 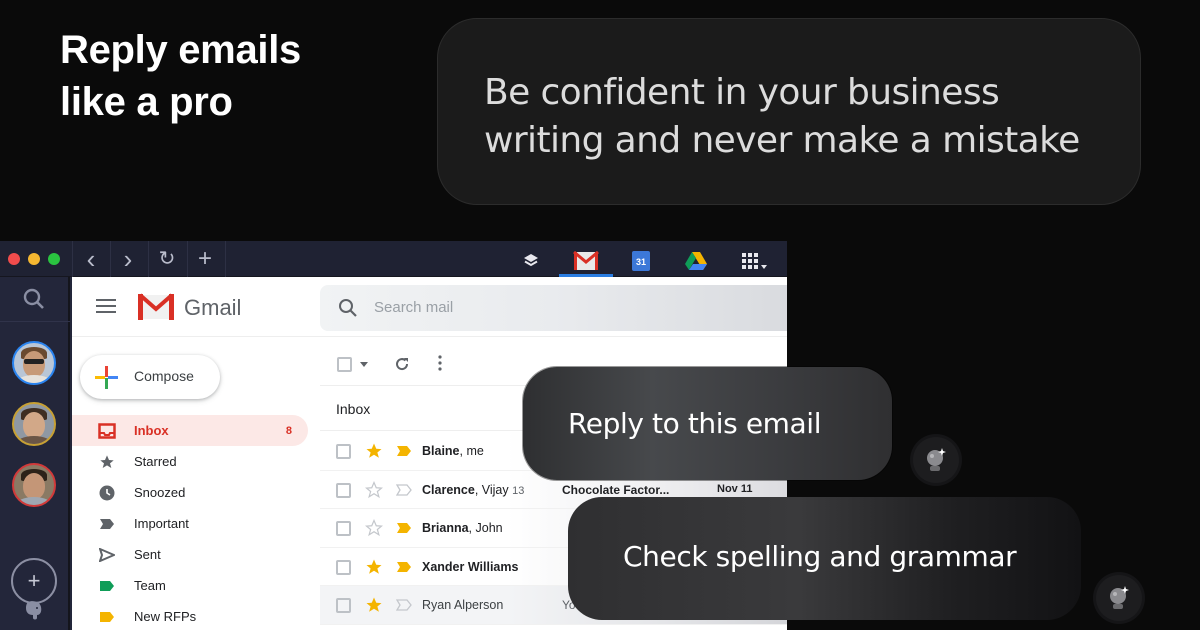 What do you see at coordinates (463, 605) in the screenshot?
I see `email-sender: Ryan Alperson` at bounding box center [463, 605].